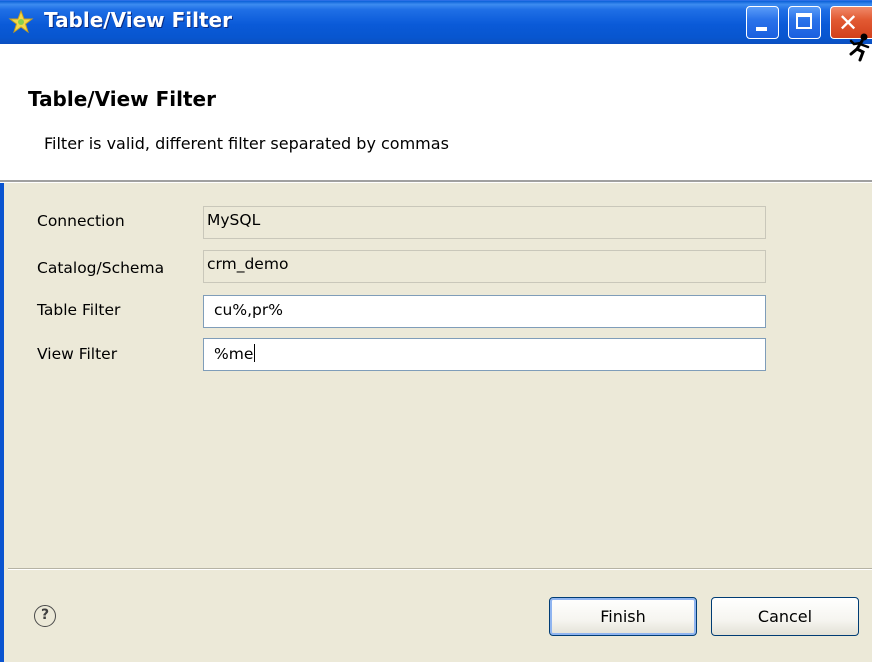 Image resolution: width=872 pixels, height=662 pixels. Describe the element at coordinates (859, 47) in the screenshot. I see `running-figure-icon` at that location.